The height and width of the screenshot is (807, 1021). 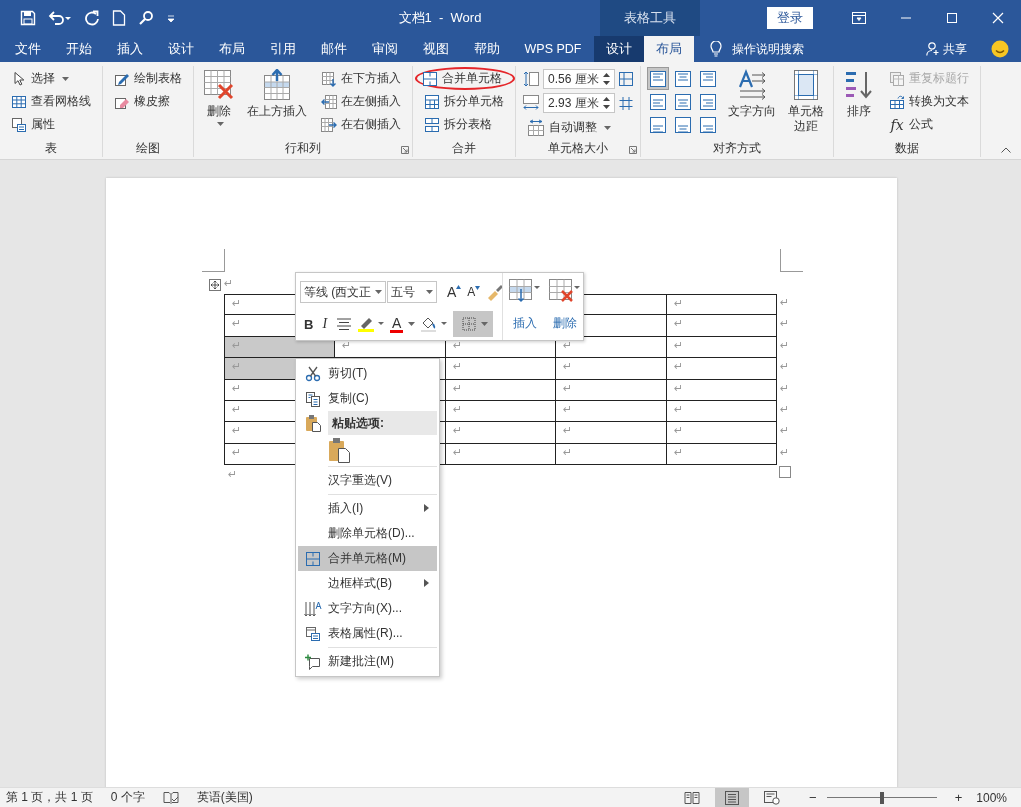 I want to click on collapse-ribbon-icon, so click(x=1006, y=150).